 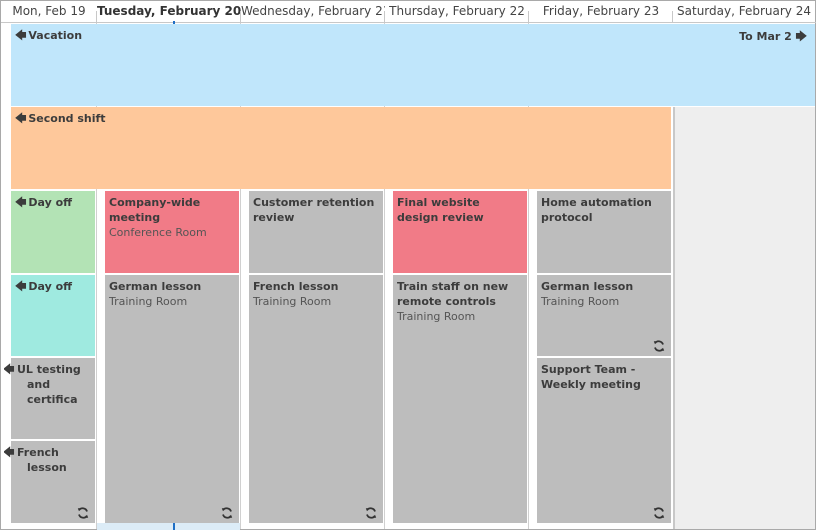 What do you see at coordinates (591, 377) in the screenshot?
I see `event-title: Support Team - Weekly meeting` at bounding box center [591, 377].